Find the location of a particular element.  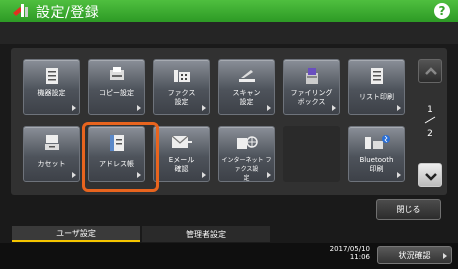

tile-internet-fax-settings: インターネット ファクス設 定 is located at coordinates (246, 154).